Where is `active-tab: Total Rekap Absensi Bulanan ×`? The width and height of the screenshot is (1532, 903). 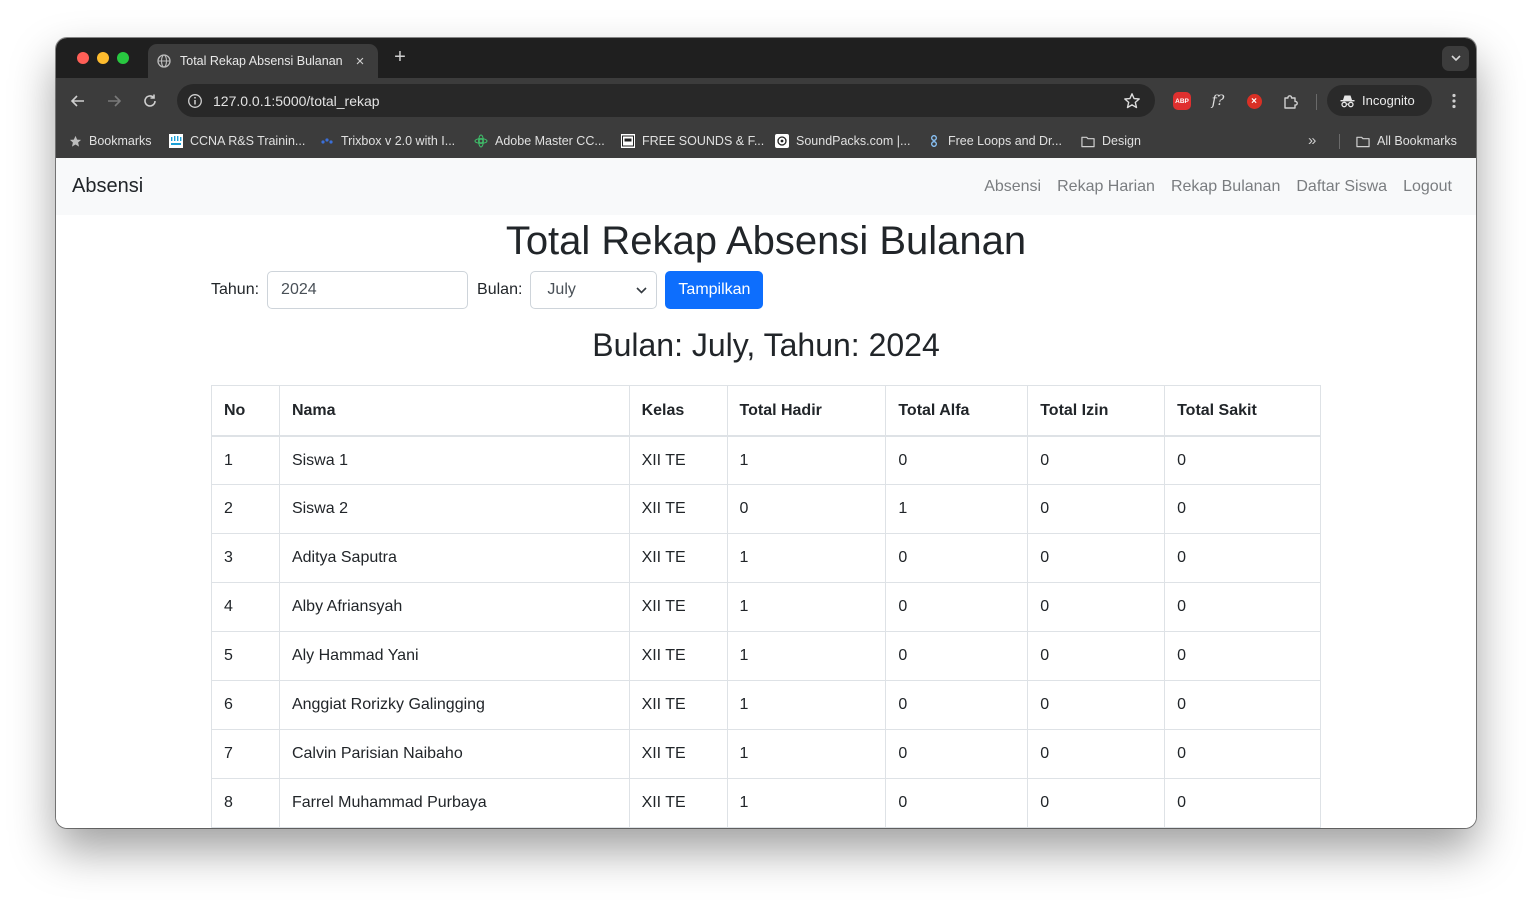 active-tab: Total Rekap Absensi Bulanan × is located at coordinates (263, 61).